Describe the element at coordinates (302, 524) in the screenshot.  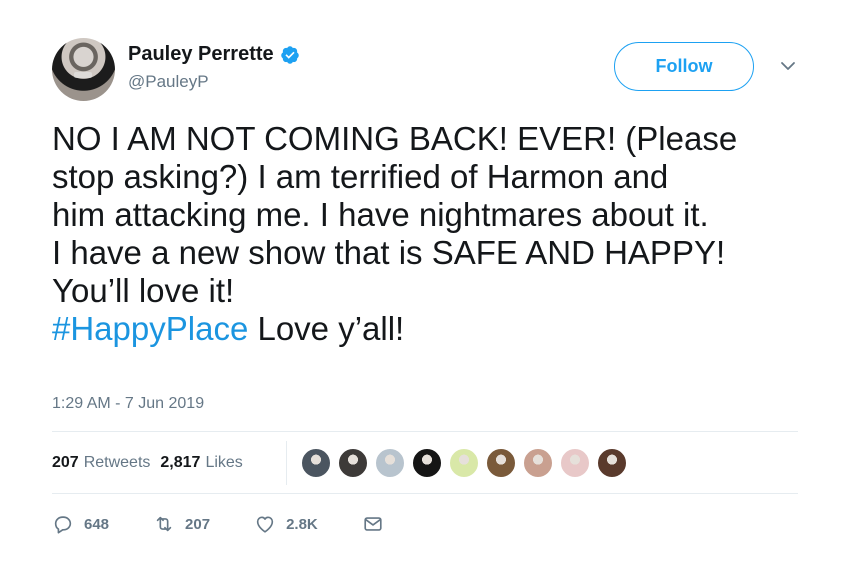
I see `like-count: 2.8K` at that location.